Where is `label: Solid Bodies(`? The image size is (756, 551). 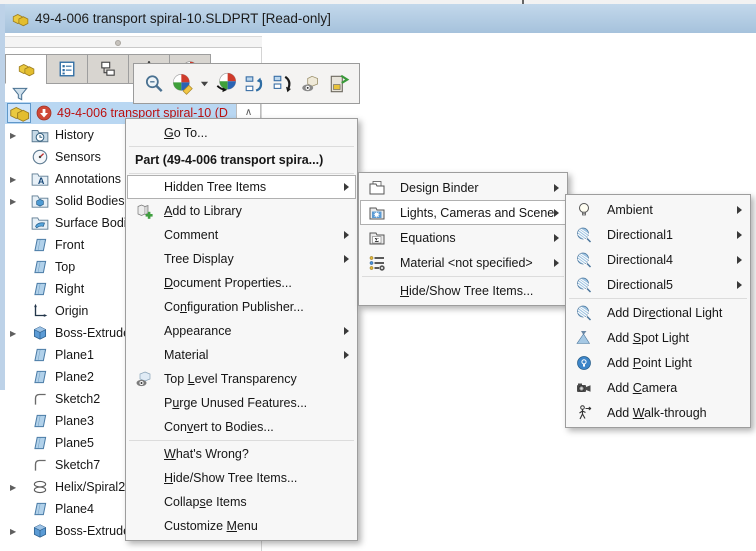 label: Solid Bodies( is located at coordinates (92, 201).